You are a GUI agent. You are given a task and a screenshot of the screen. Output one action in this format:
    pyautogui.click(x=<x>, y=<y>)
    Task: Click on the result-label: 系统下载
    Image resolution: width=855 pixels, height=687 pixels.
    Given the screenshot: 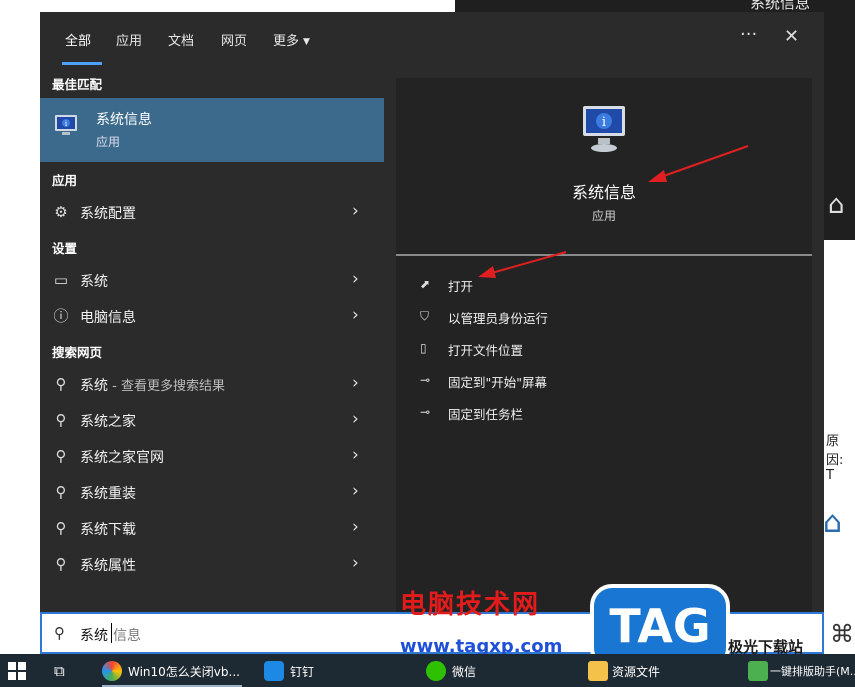 What is the action you would take?
    pyautogui.click(x=108, y=530)
    